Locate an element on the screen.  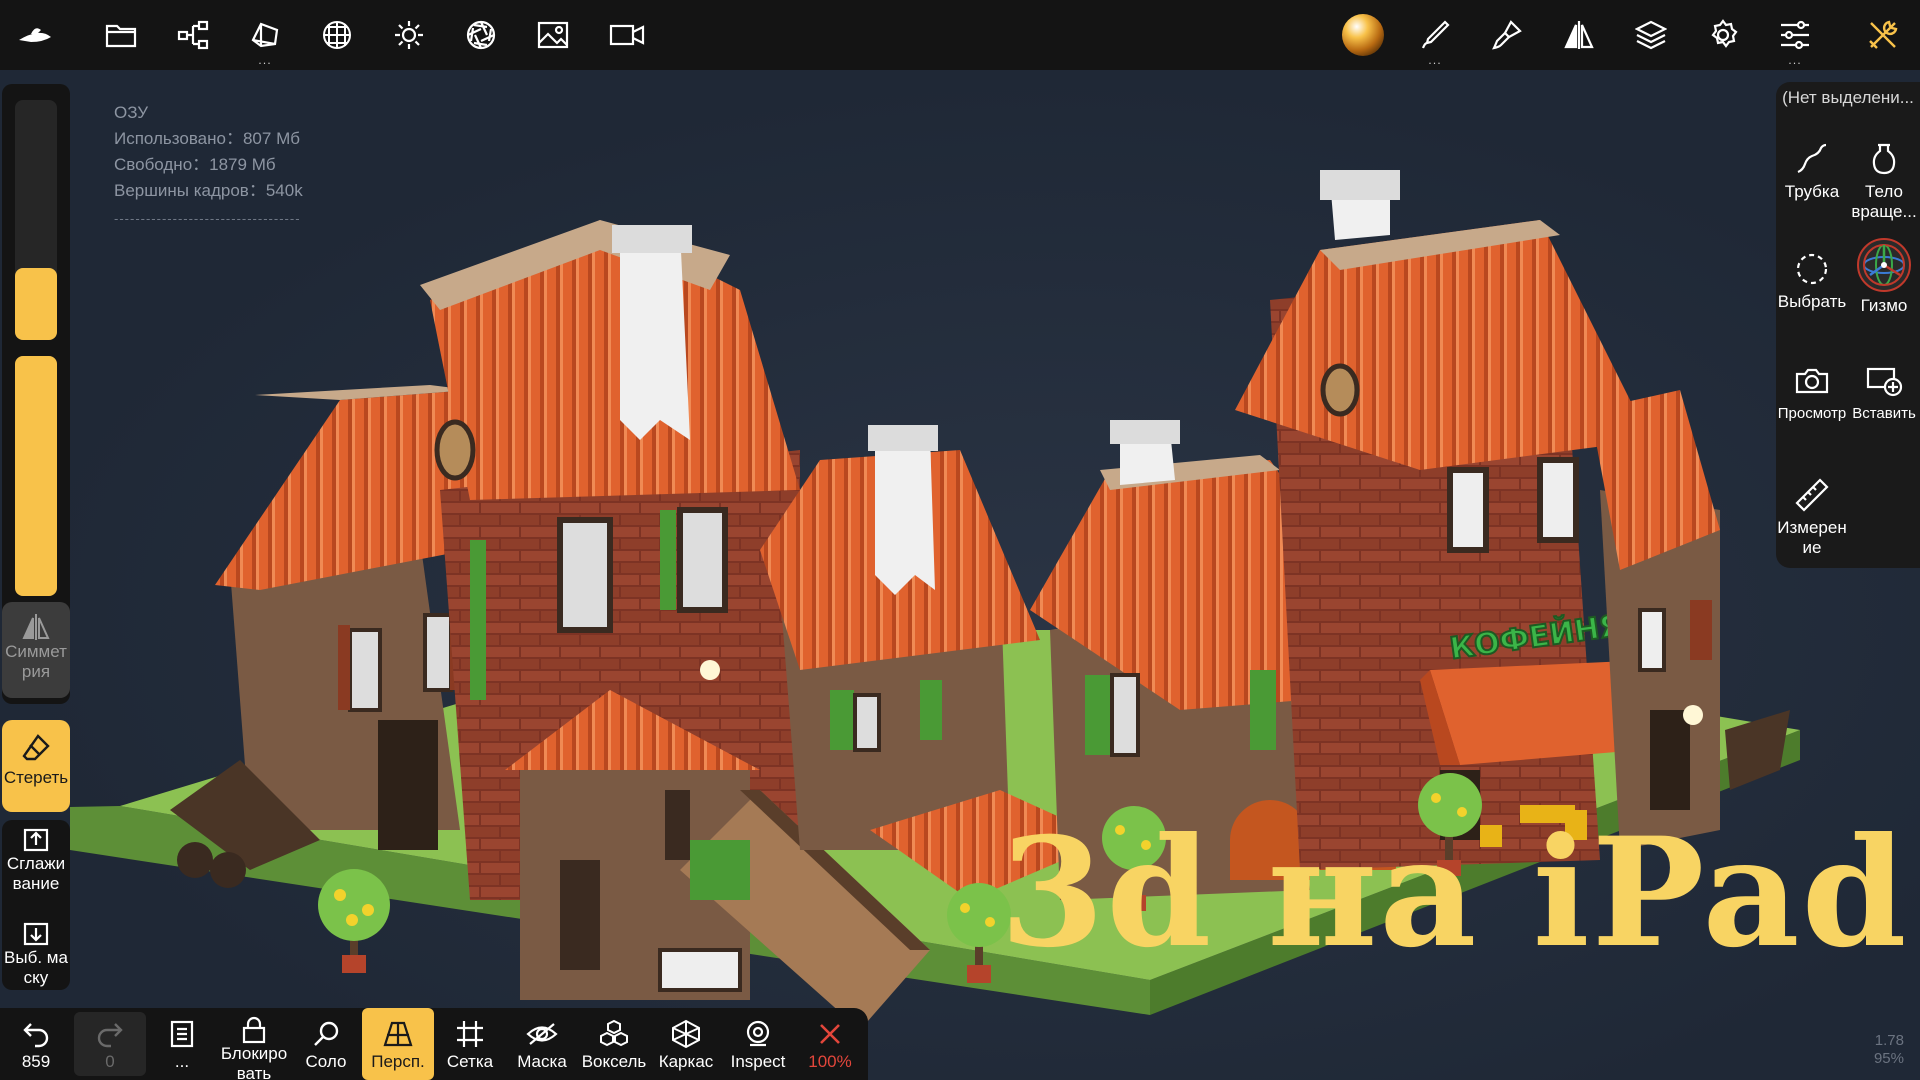
grid-label: Сетка is located at coordinates (470, 1061).